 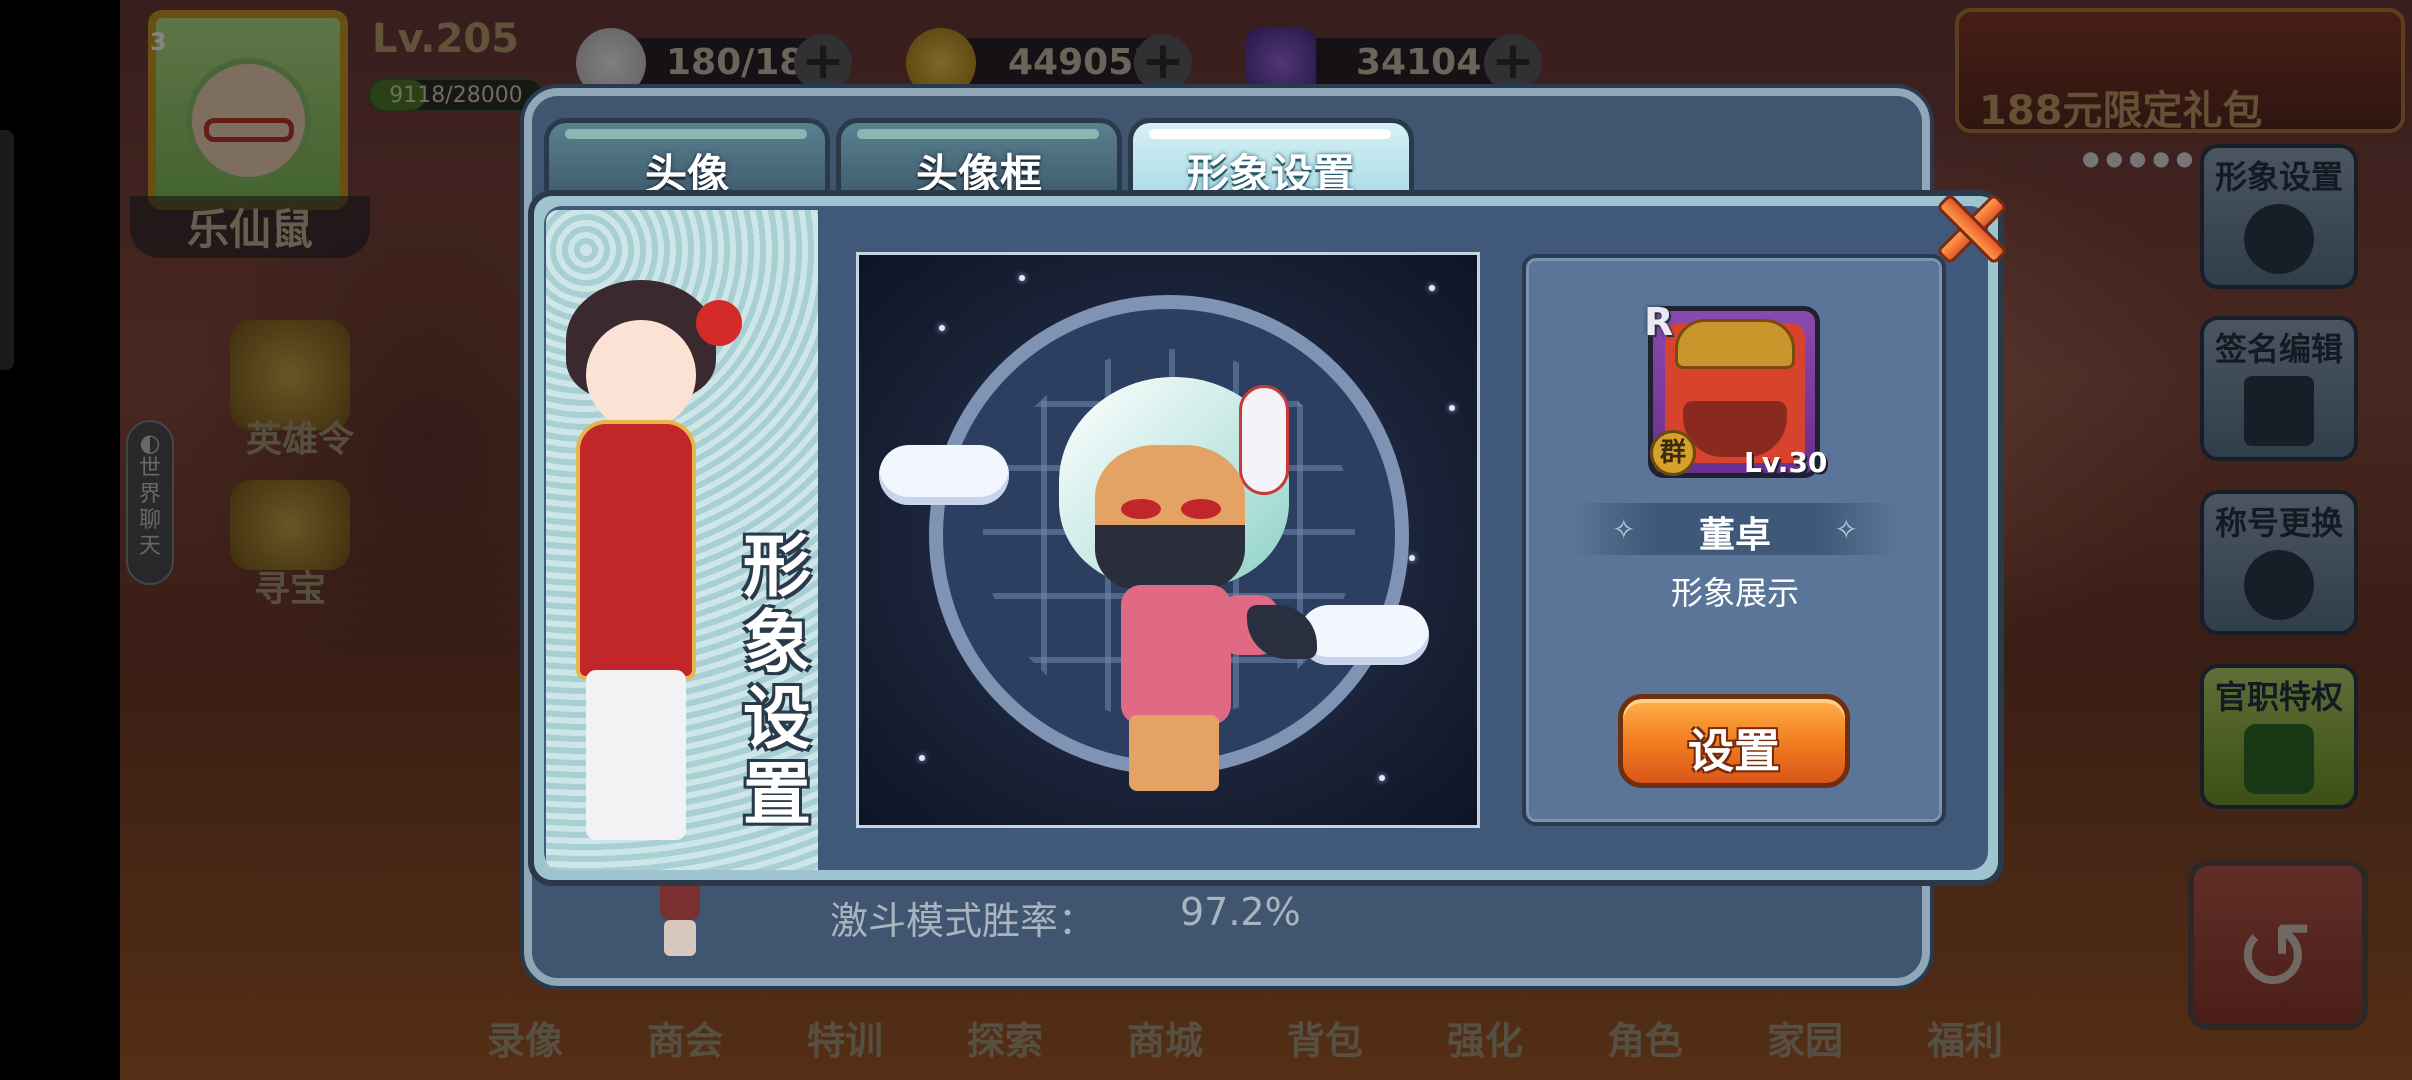 What do you see at coordinates (776, 795) in the screenshot?
I see `side-title-char-4: 置` at bounding box center [776, 795].